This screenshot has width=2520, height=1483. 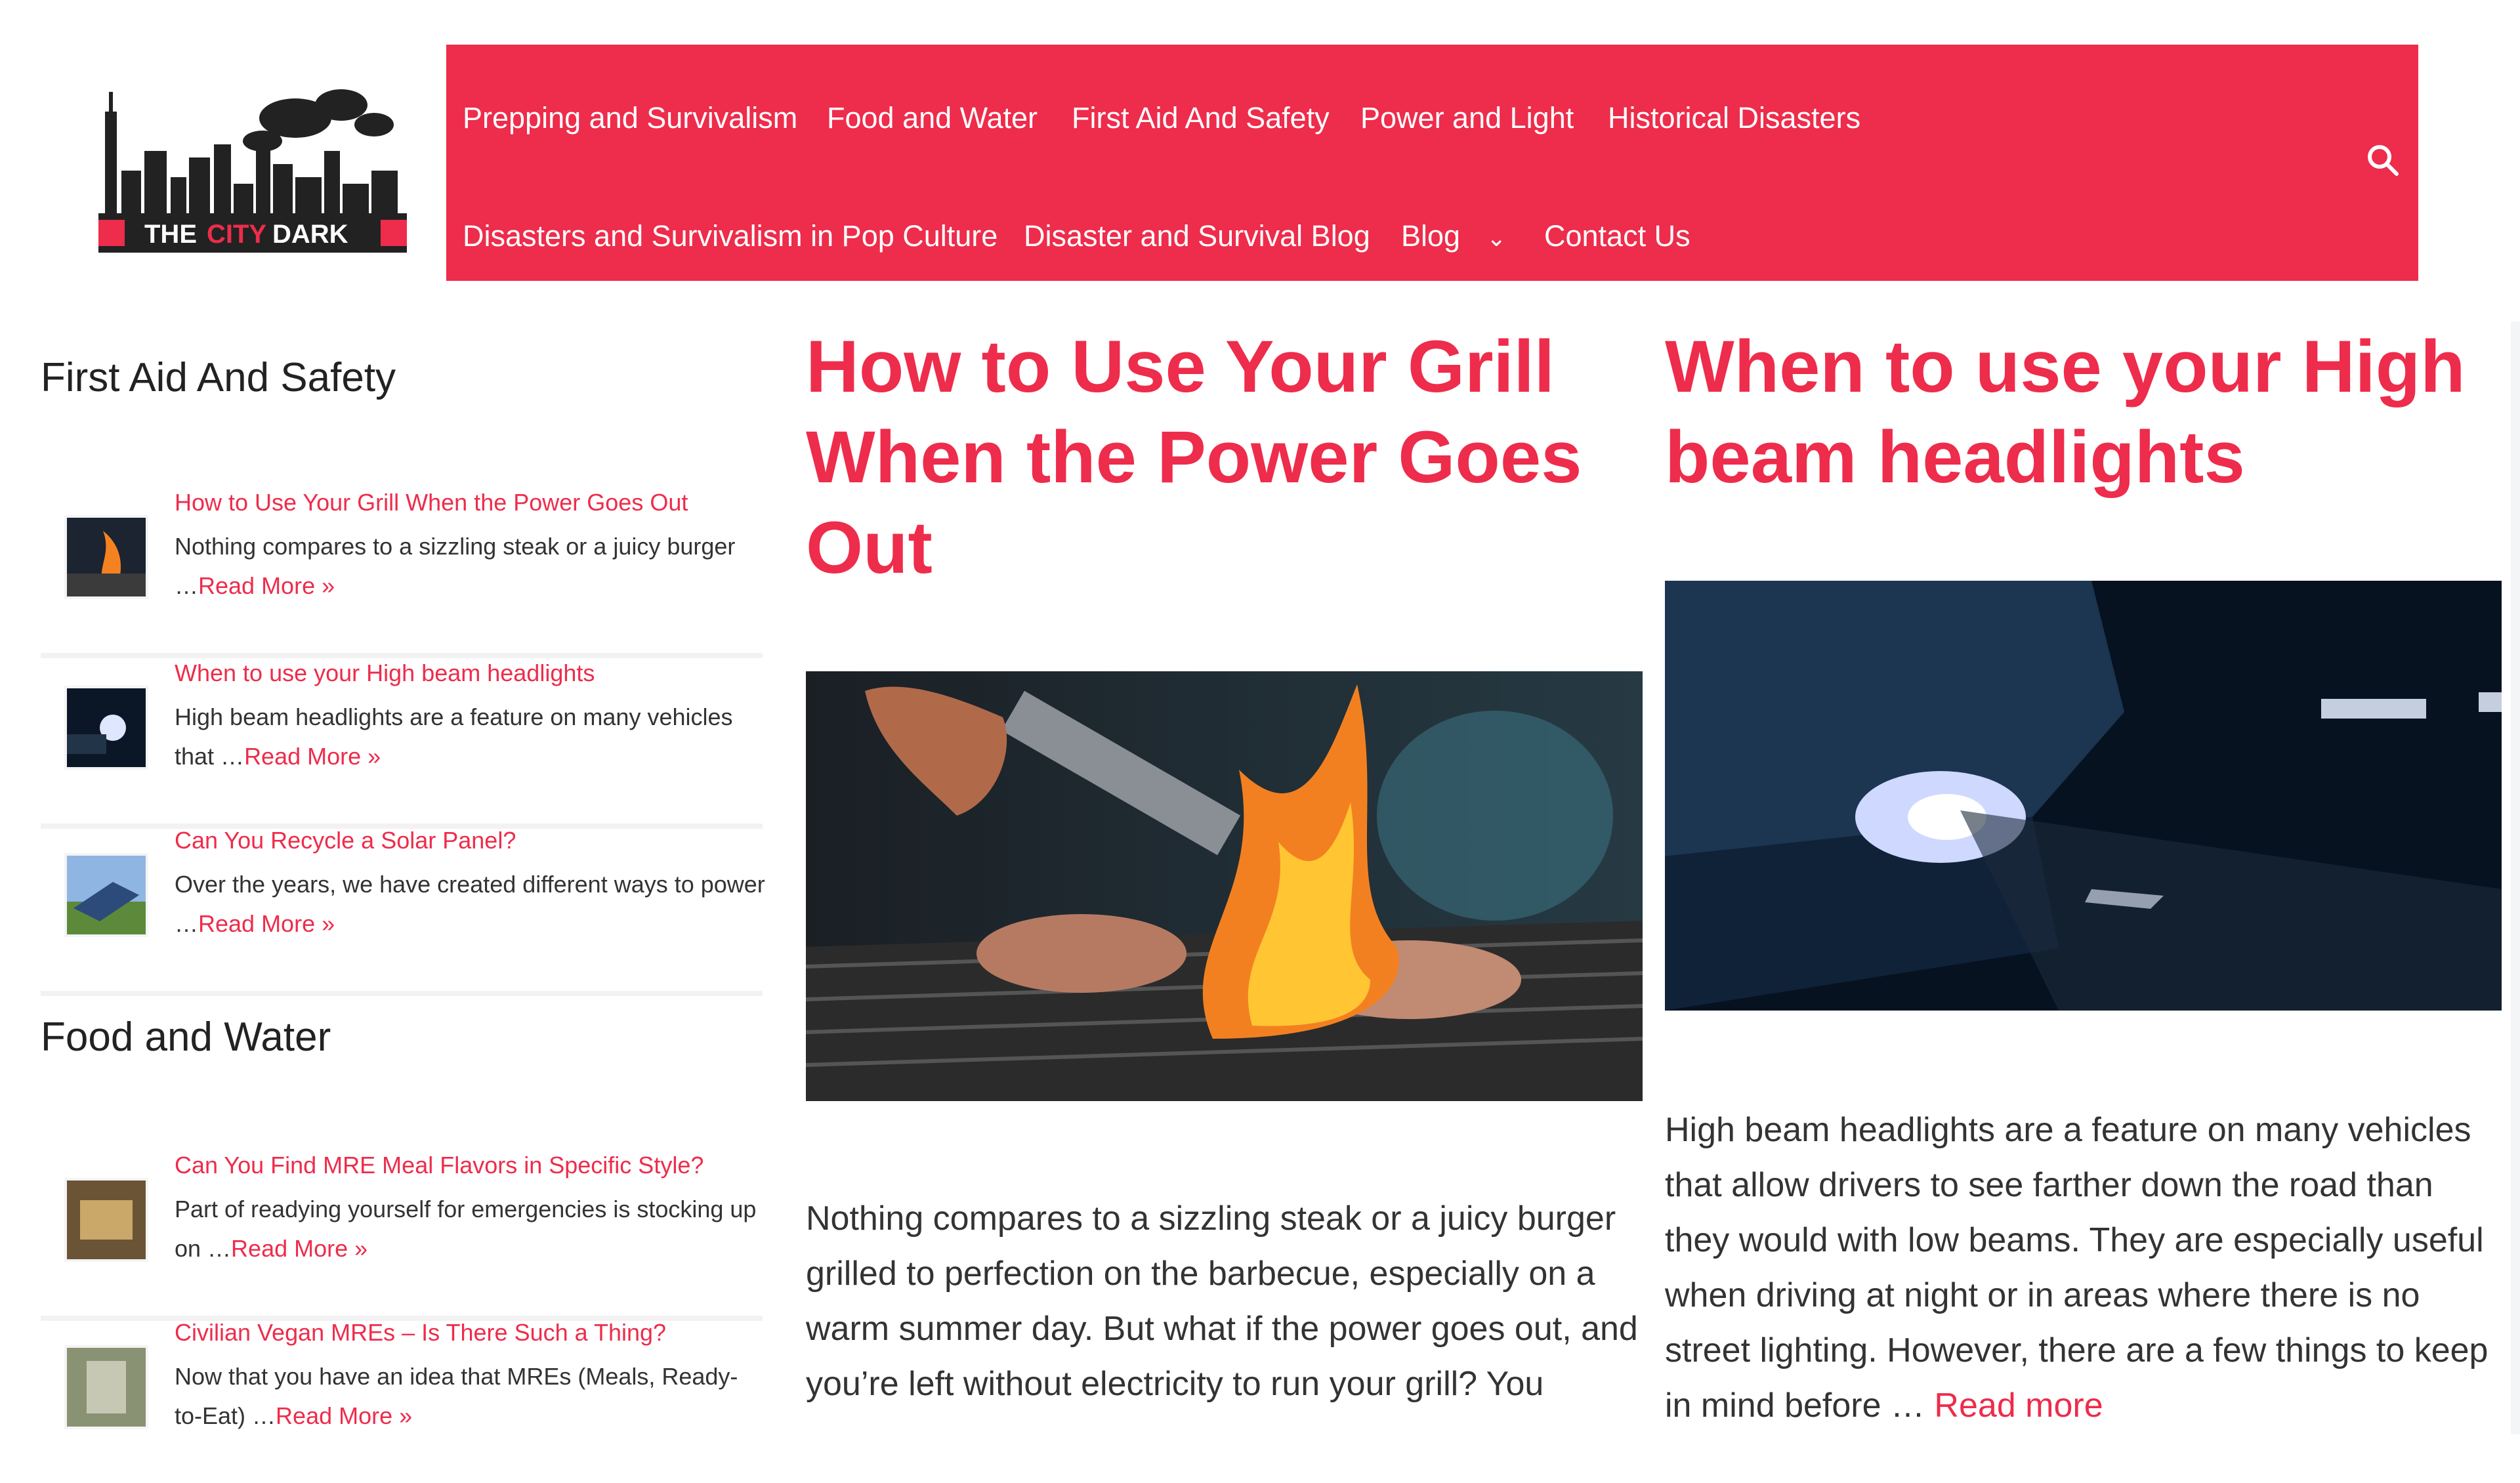 I want to click on post-thumbnail-solar-panel, so click(x=106, y=895).